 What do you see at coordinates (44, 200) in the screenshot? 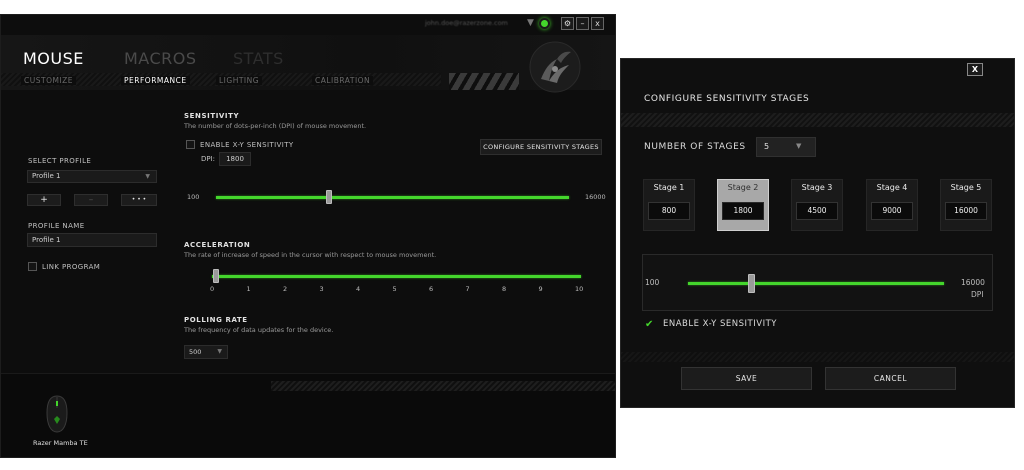
I see `add-profile-button: +` at bounding box center [44, 200].